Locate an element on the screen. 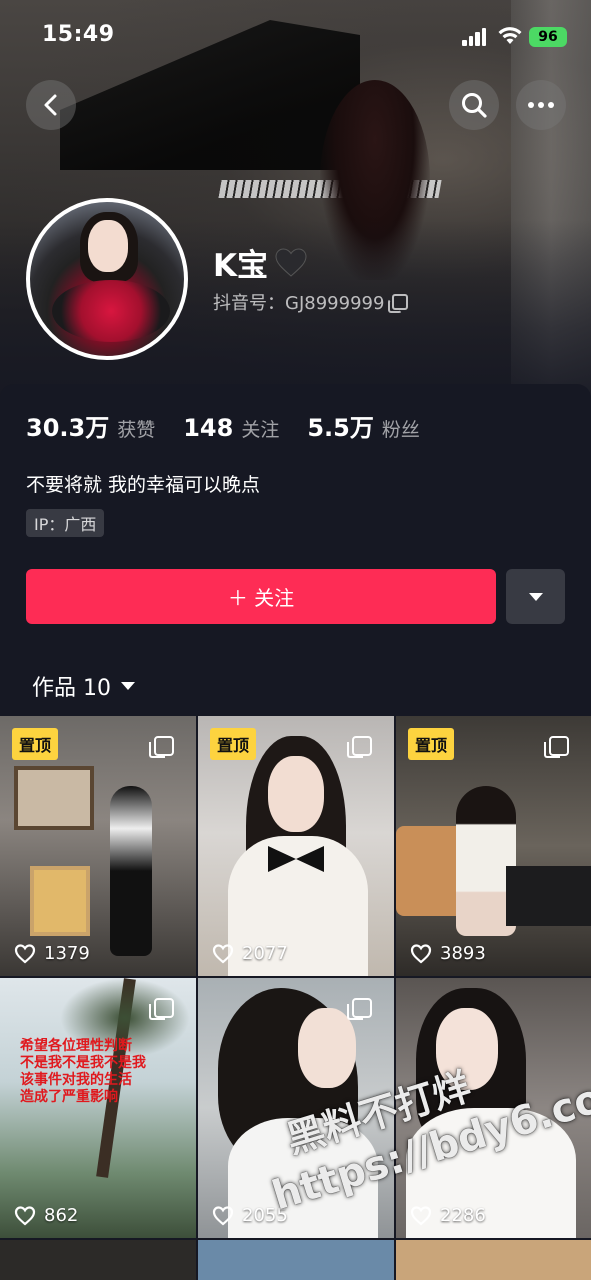 This screenshot has width=591, height=1280. signal-icon is located at coordinates (475, 37).